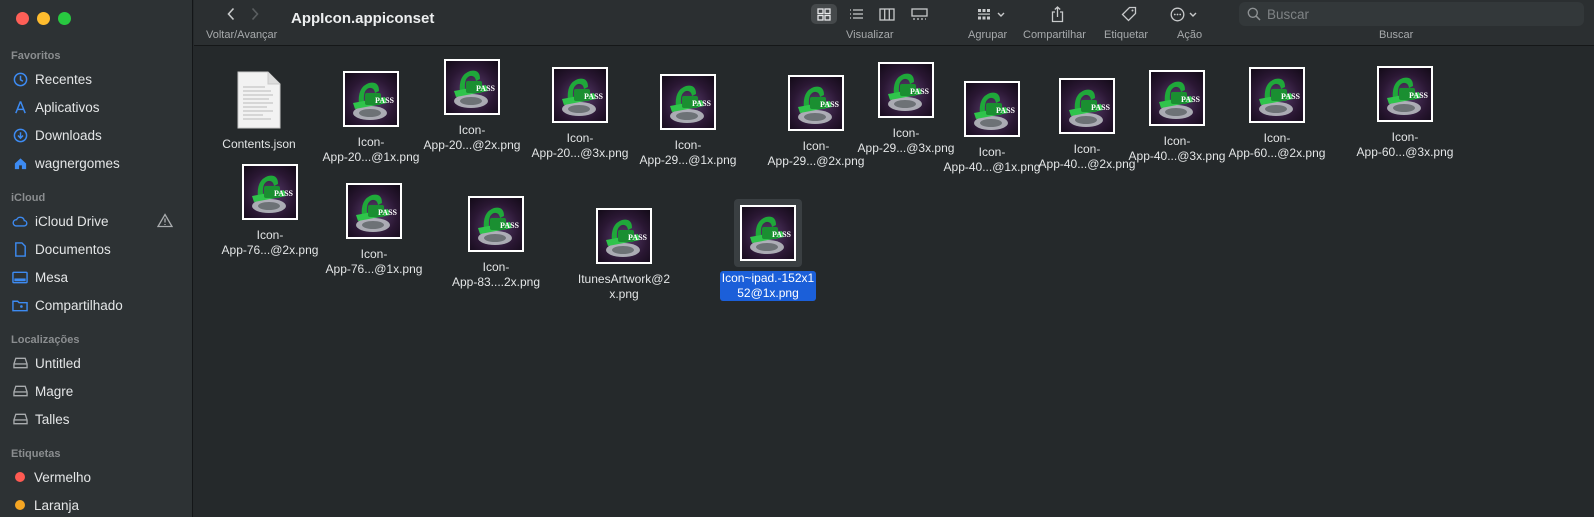 Image resolution: width=1594 pixels, height=517 pixels. I want to click on red-tag-dot, so click(20, 477).